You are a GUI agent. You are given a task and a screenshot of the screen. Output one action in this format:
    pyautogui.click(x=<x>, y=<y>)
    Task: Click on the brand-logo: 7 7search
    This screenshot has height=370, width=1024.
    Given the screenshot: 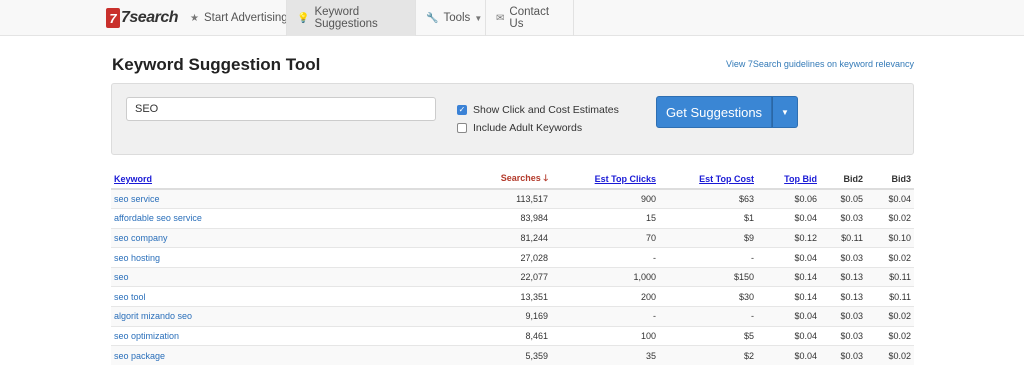 What is the action you would take?
    pyautogui.click(x=142, y=18)
    